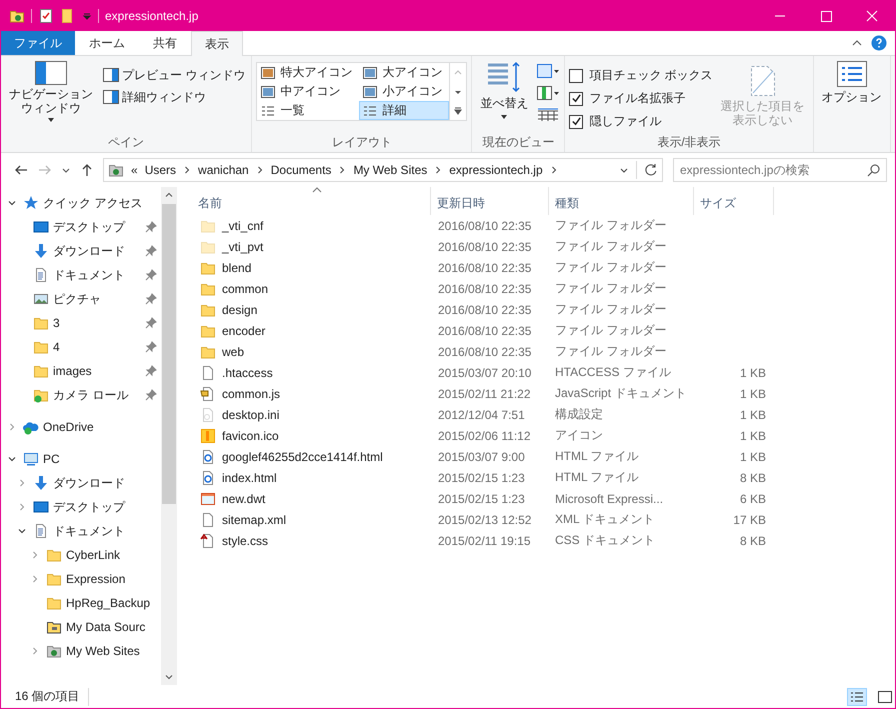 Image resolution: width=896 pixels, height=709 pixels. Describe the element at coordinates (312, 456) in the screenshot. I see `file-name-cell: googlef46255d2cce1414f.html` at that location.